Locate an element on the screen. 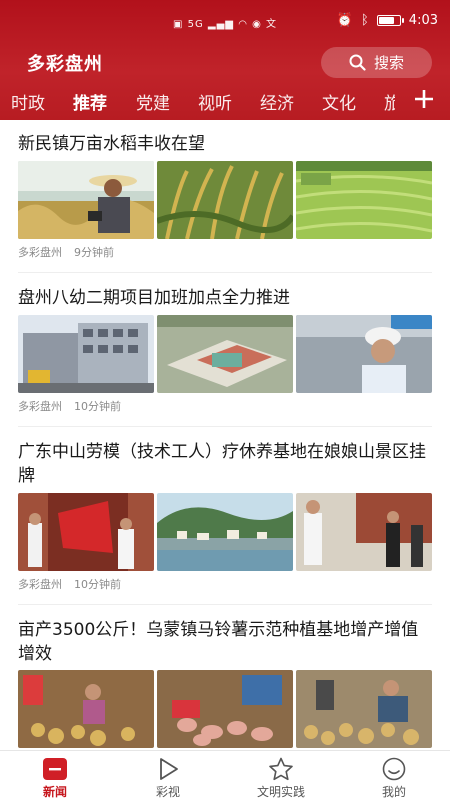 The image size is (450, 800). tab-tuijian: 推荐 is located at coordinates (90, 101).